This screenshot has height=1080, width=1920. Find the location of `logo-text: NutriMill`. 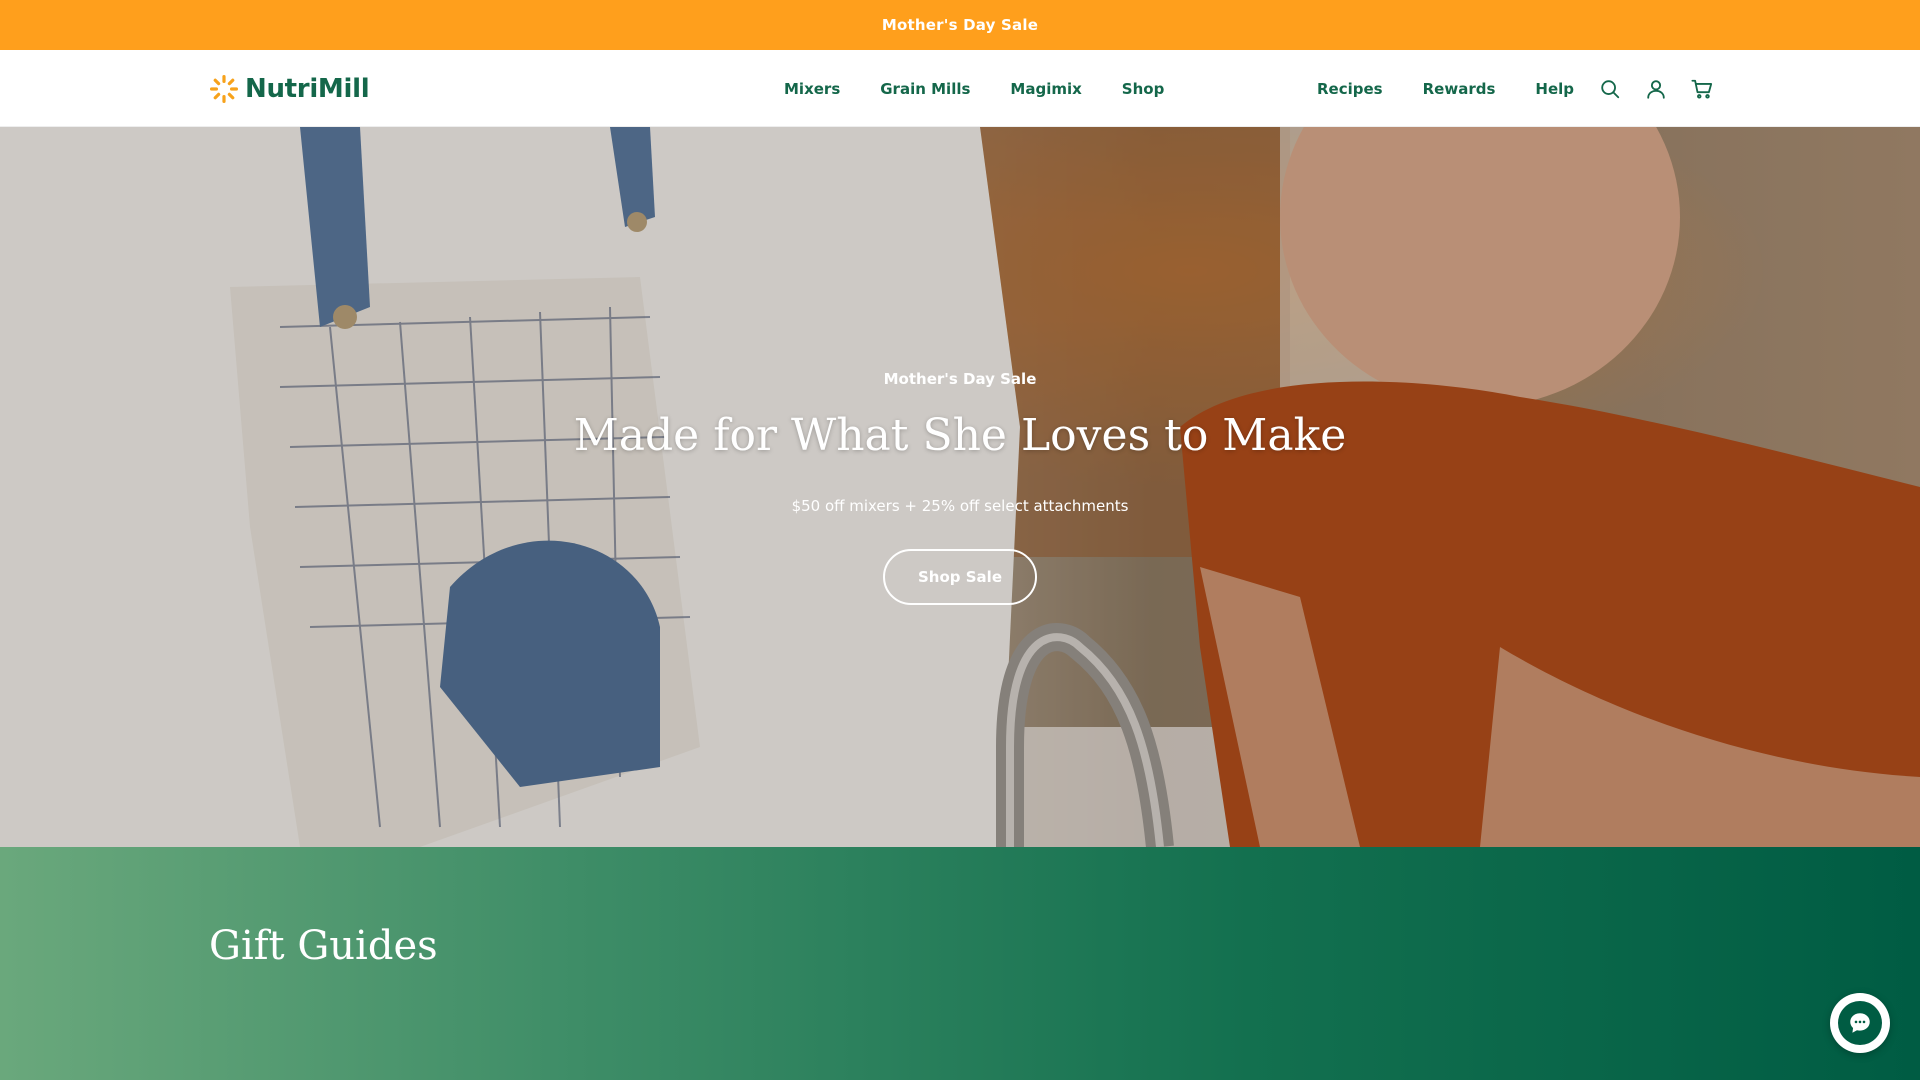

logo-text: NutriMill is located at coordinates (307, 89).